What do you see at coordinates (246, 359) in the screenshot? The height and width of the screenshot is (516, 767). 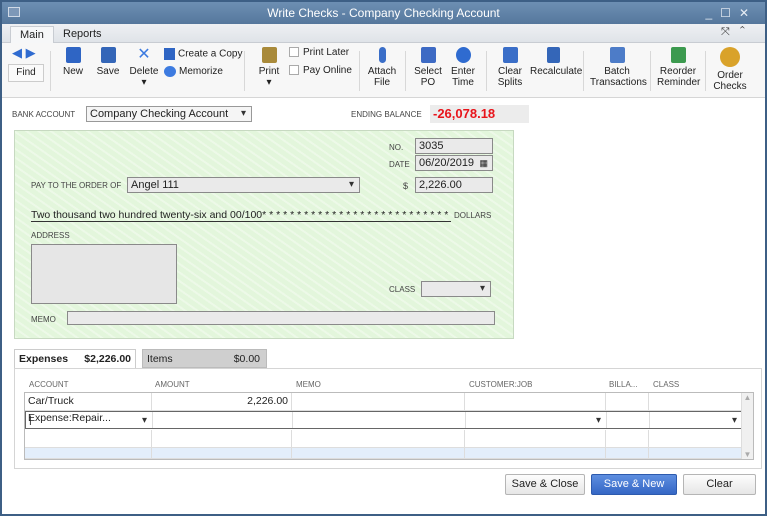 I see `items-total: $0.00` at bounding box center [246, 359].